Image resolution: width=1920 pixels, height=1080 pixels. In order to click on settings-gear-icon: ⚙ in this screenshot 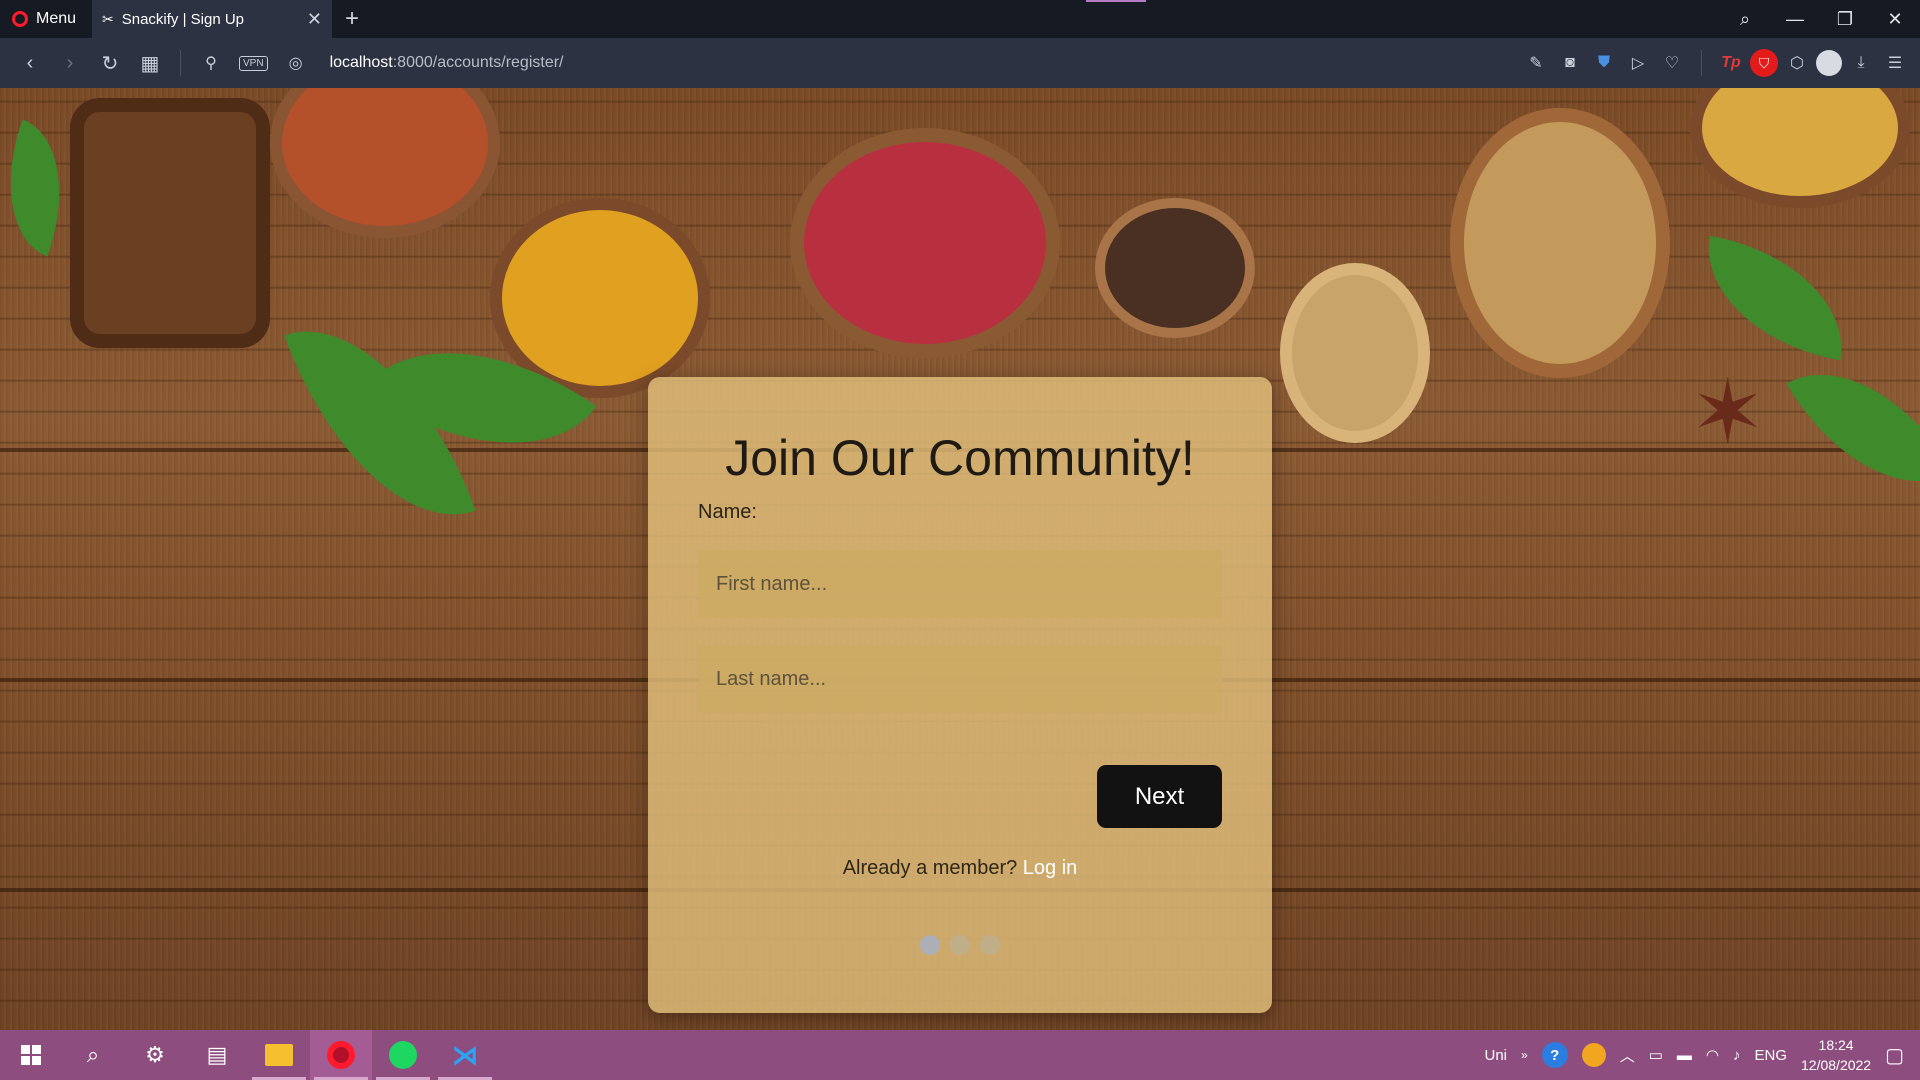, I will do `click(155, 1055)`.